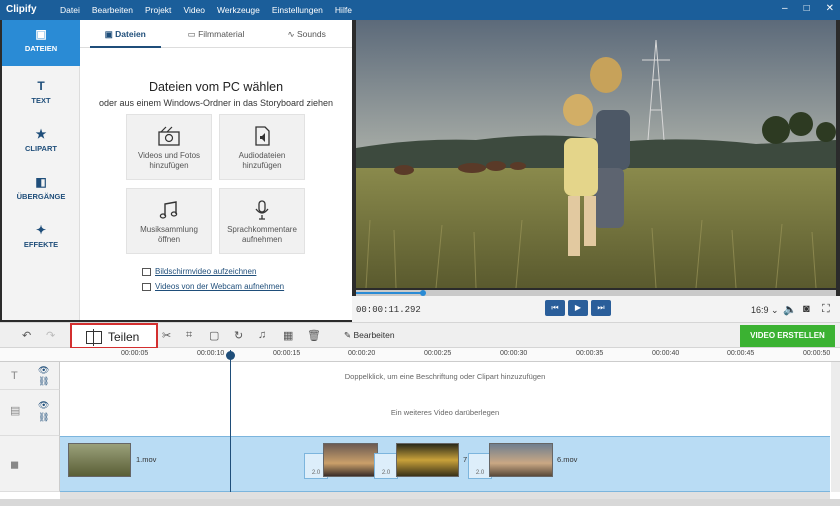  Describe the element at coordinates (386, 466) in the screenshot. I see `transition-block: 2.0` at that location.